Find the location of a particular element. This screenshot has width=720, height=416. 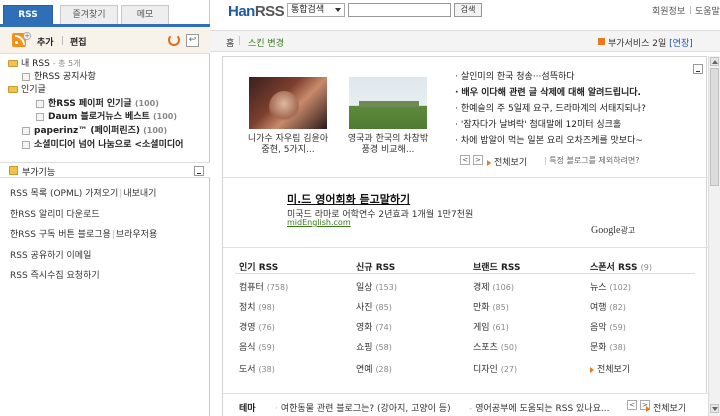

back-icon: ↩ is located at coordinates (192, 40).